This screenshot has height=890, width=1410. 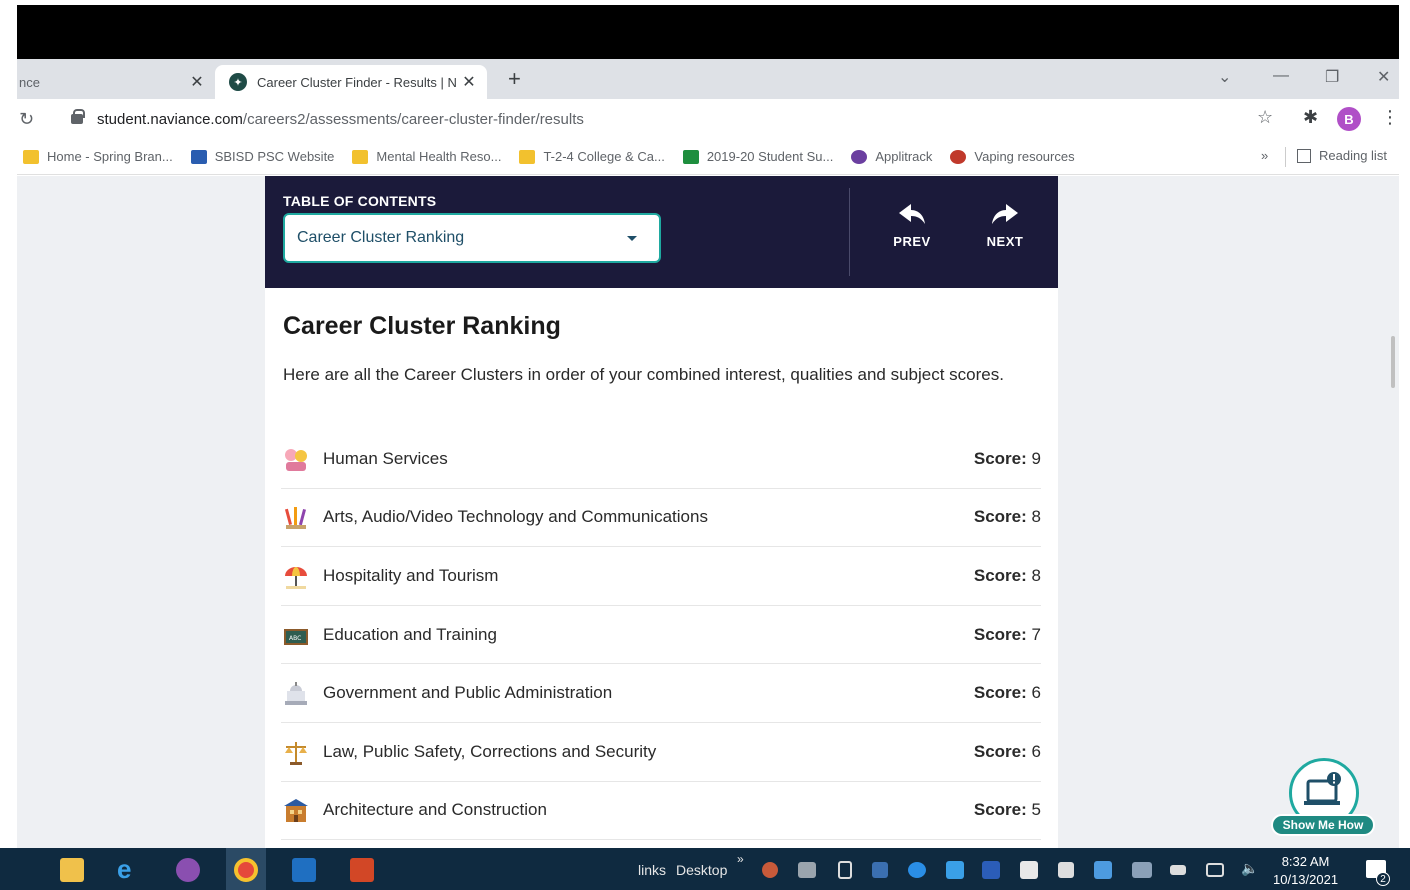 I want to click on desktop-toolbar: Desktop, so click(x=701, y=870).